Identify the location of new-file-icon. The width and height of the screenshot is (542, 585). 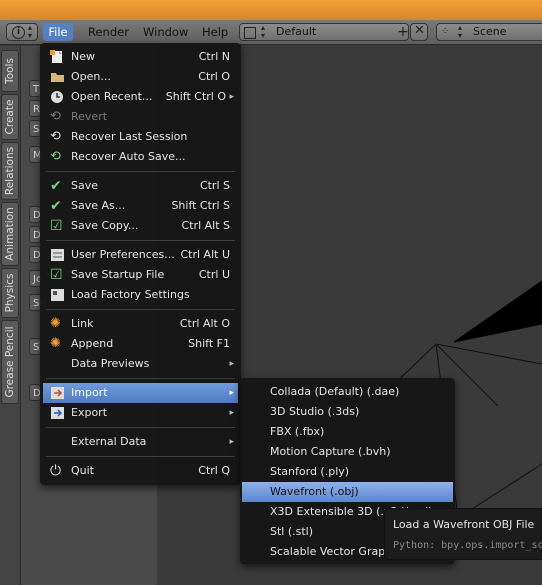
(57, 57).